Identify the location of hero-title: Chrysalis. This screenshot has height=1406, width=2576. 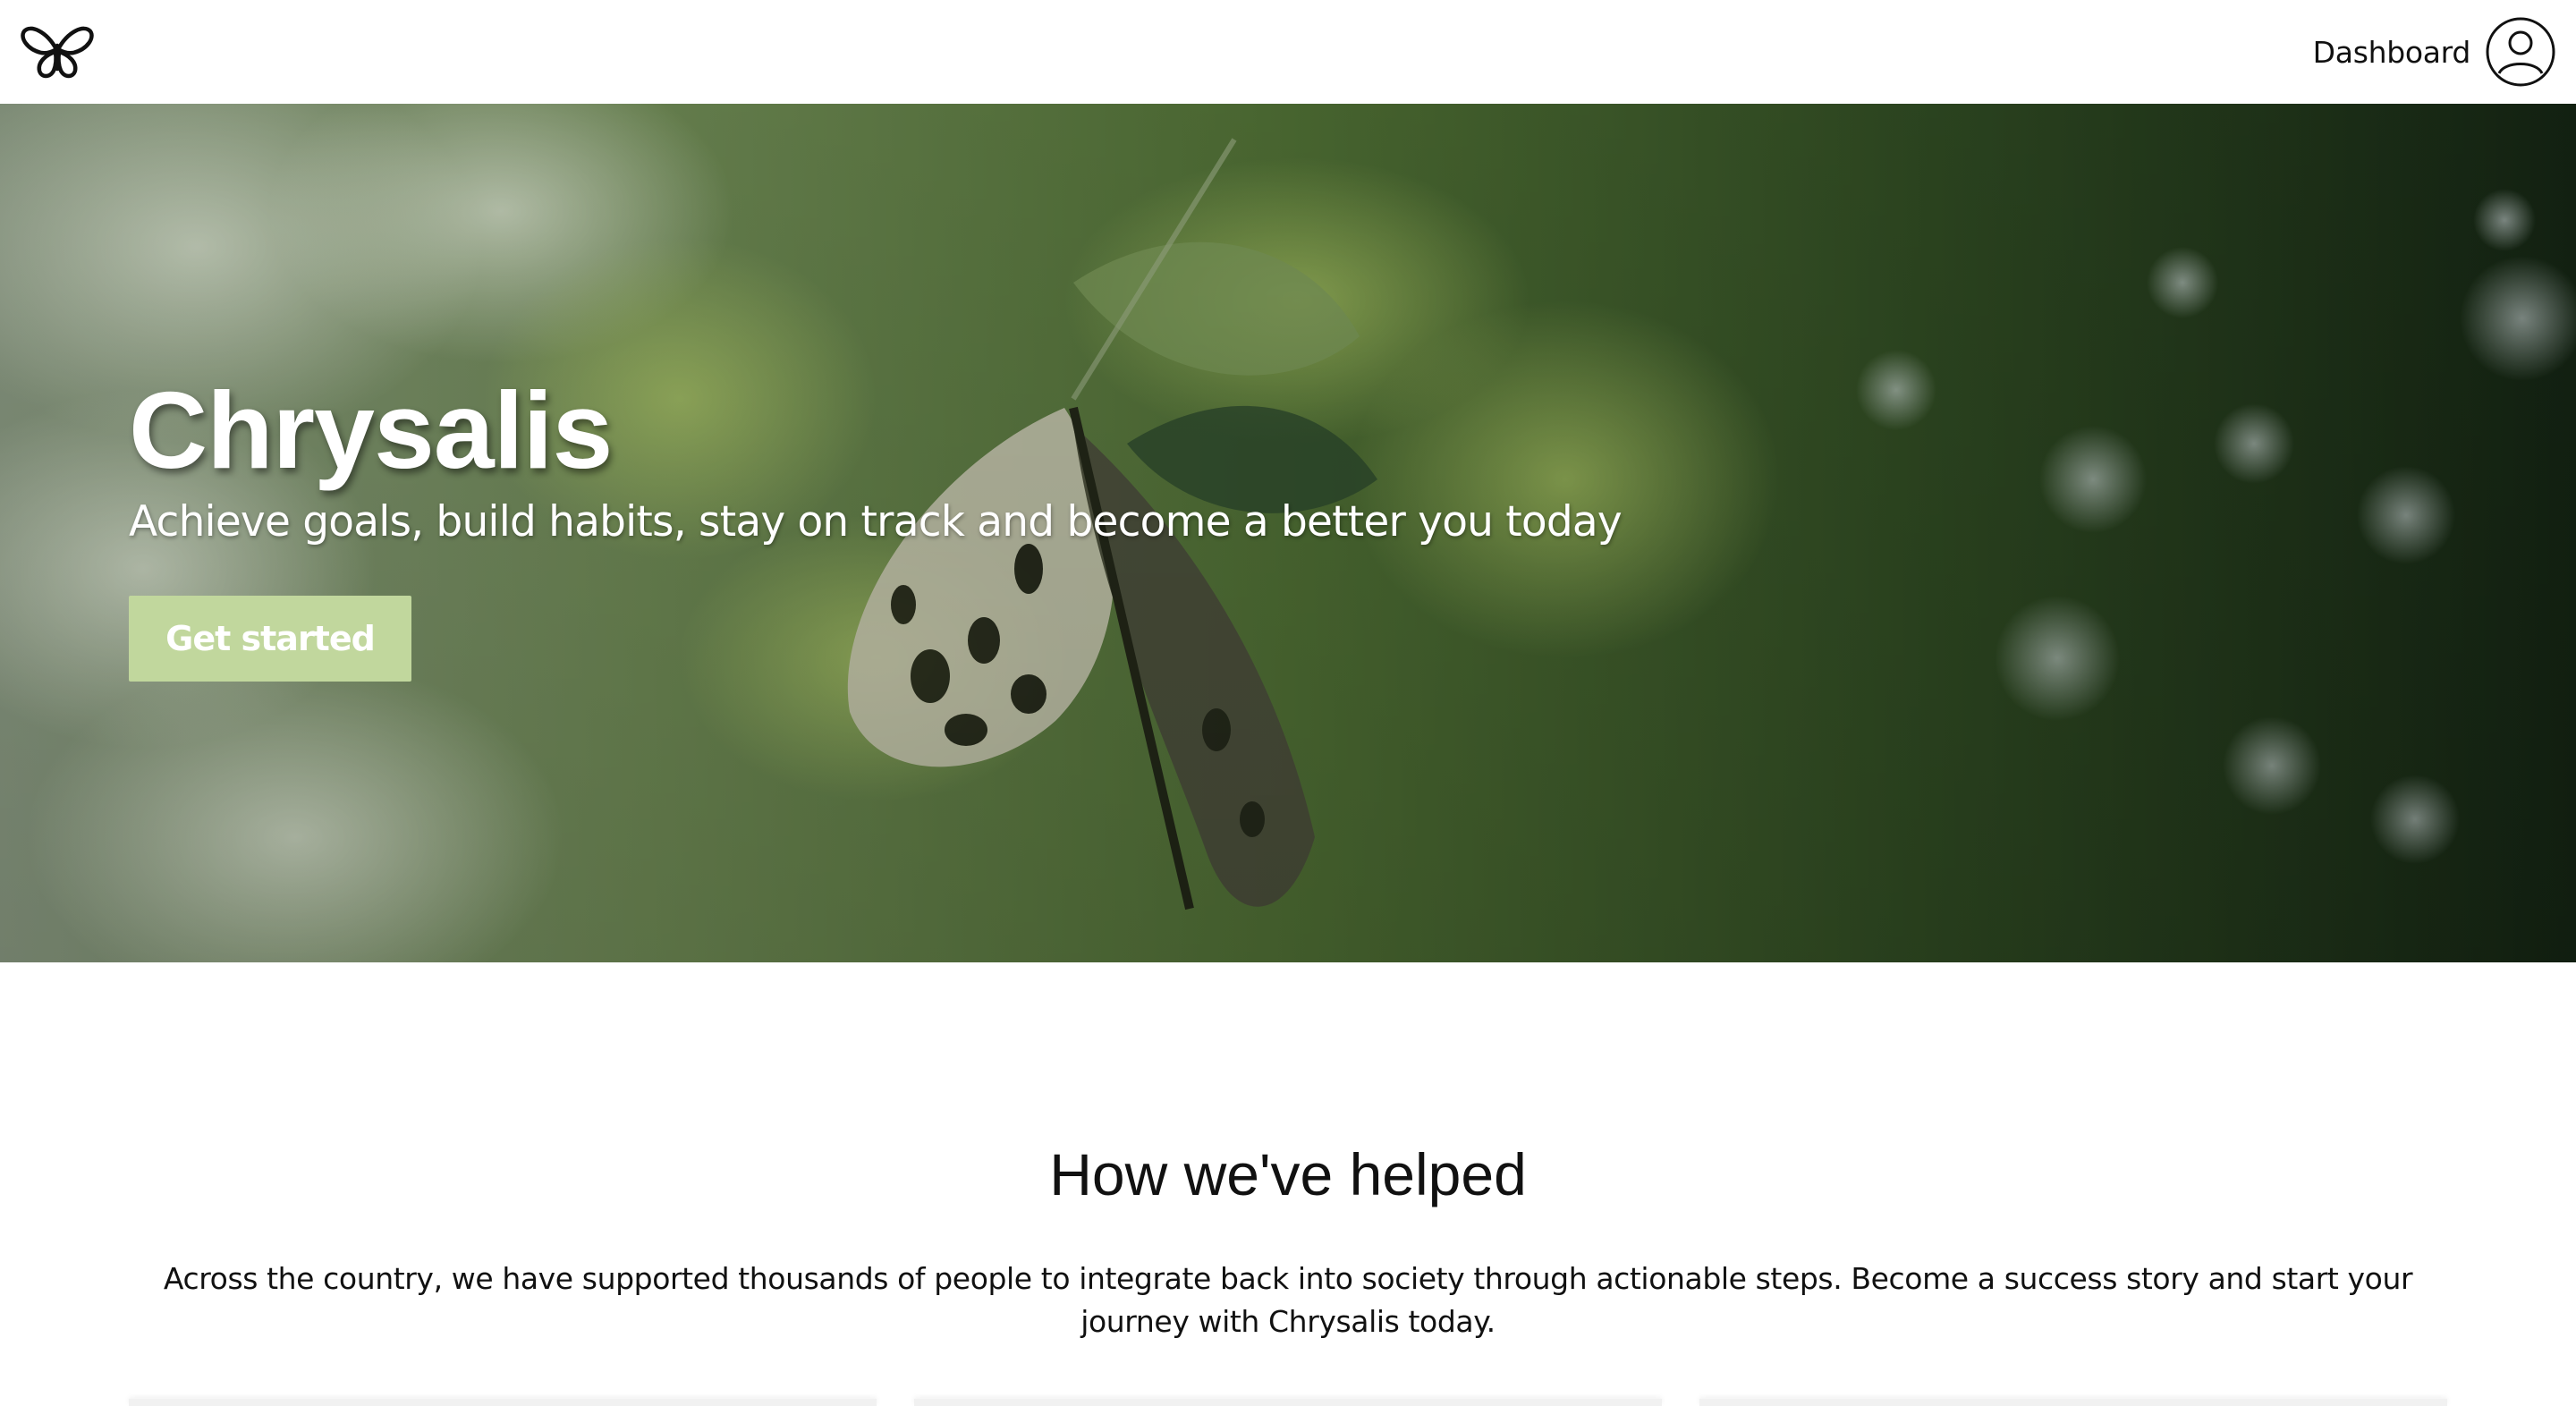
(371, 430).